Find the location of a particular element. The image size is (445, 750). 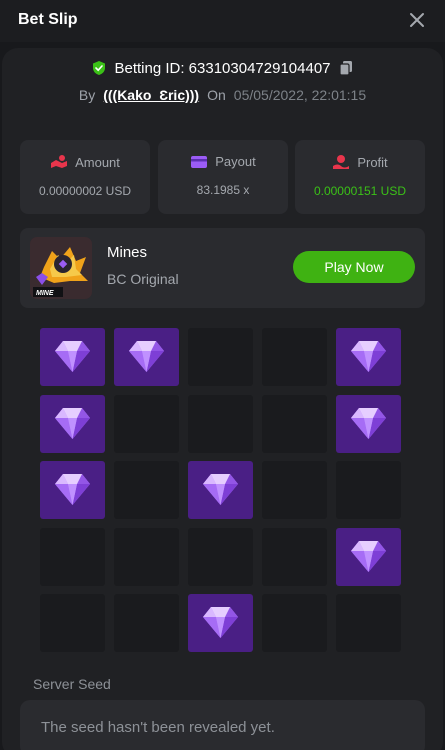

betting-id-row: Betting ID: 63310304729104407 is located at coordinates (222, 68).